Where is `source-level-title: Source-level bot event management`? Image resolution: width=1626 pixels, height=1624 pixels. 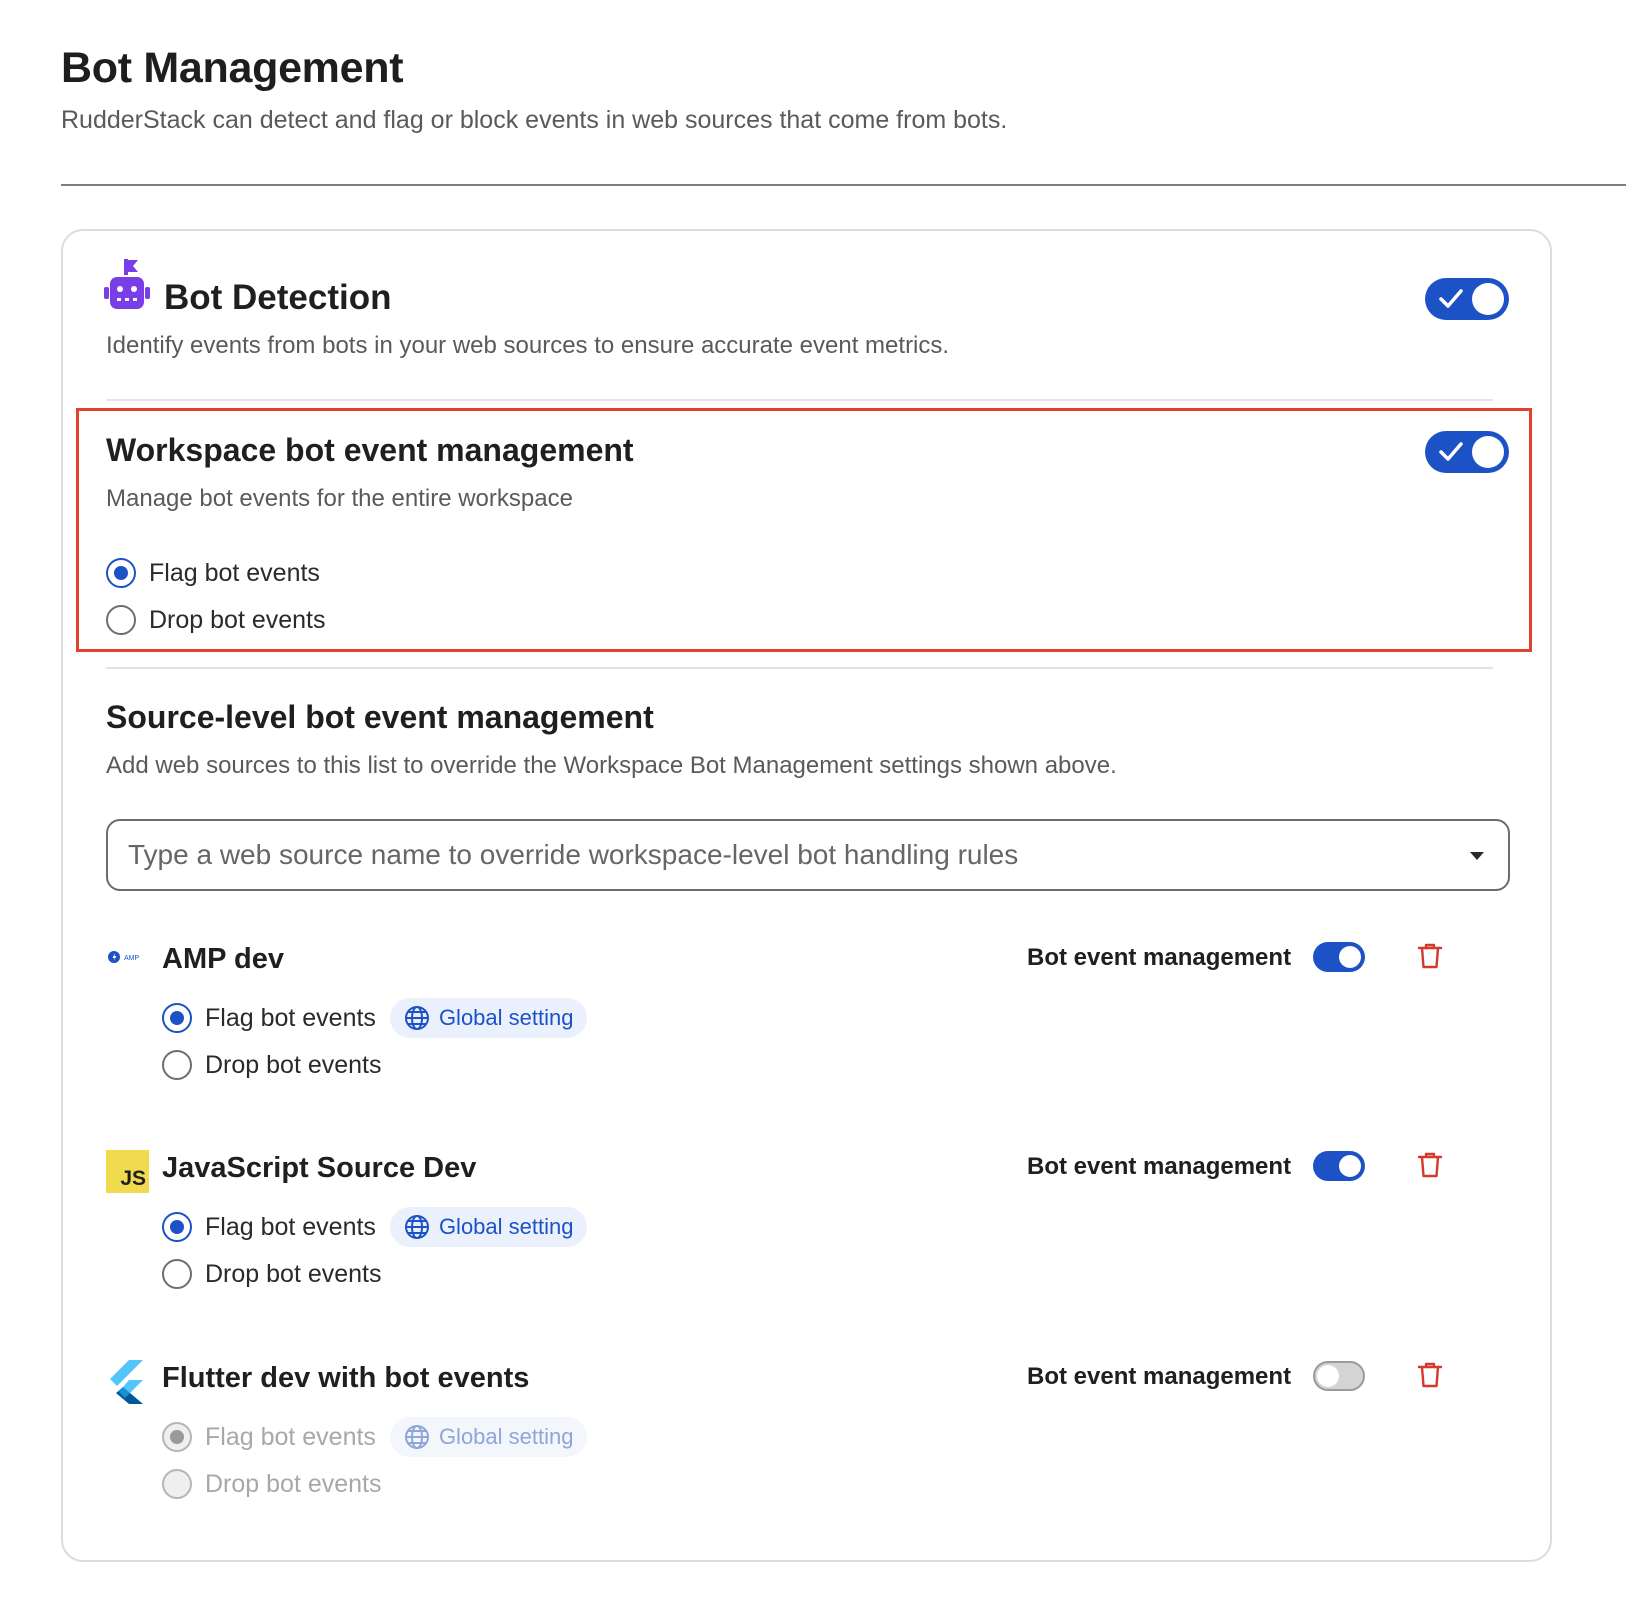 source-level-title: Source-level bot event management is located at coordinates (380, 717).